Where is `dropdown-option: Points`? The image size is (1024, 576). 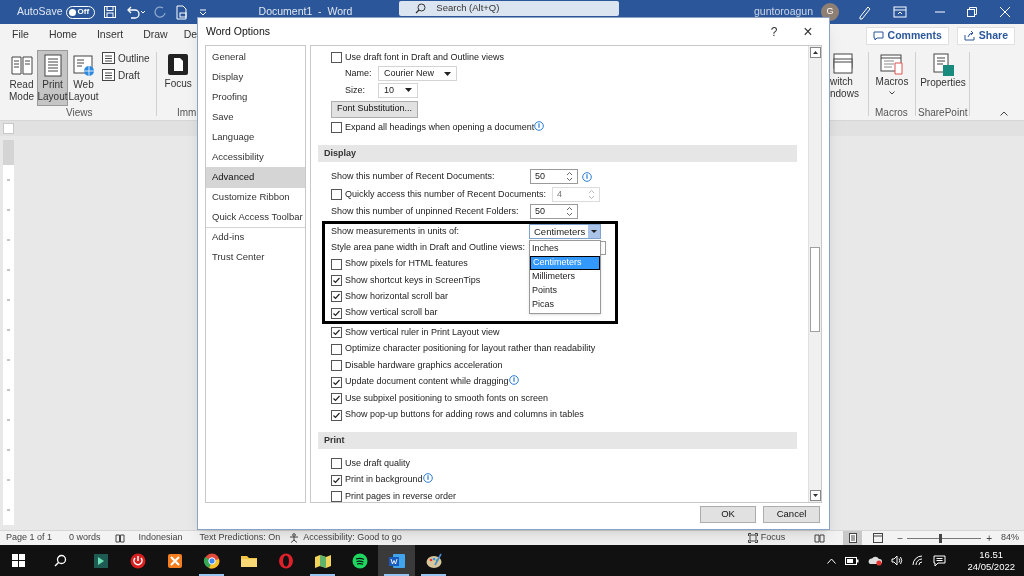 dropdown-option: Points is located at coordinates (565, 291).